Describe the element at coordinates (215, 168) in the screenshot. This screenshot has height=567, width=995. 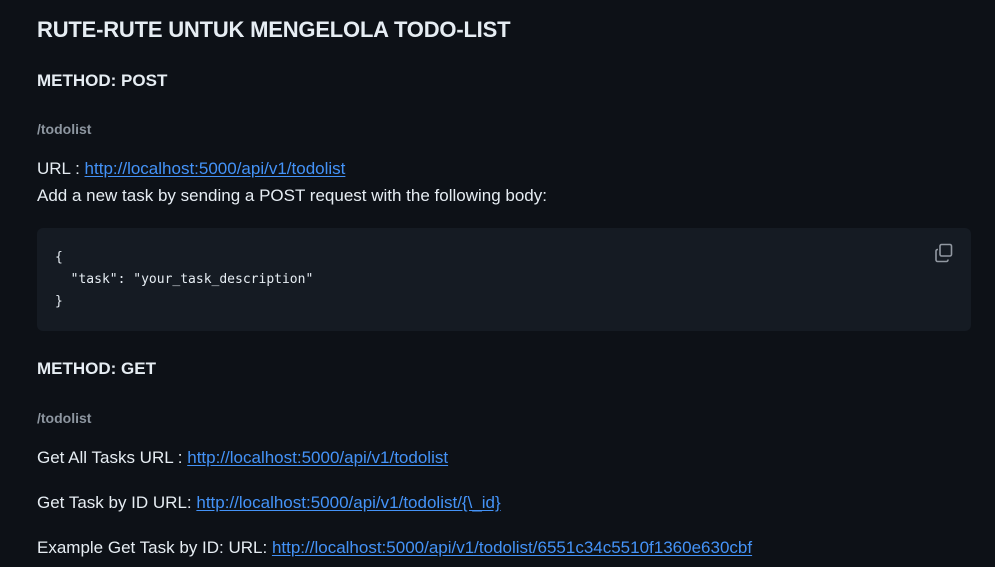
I see `post-url-link: http://localhost:5000/api/v1/todolist` at that location.